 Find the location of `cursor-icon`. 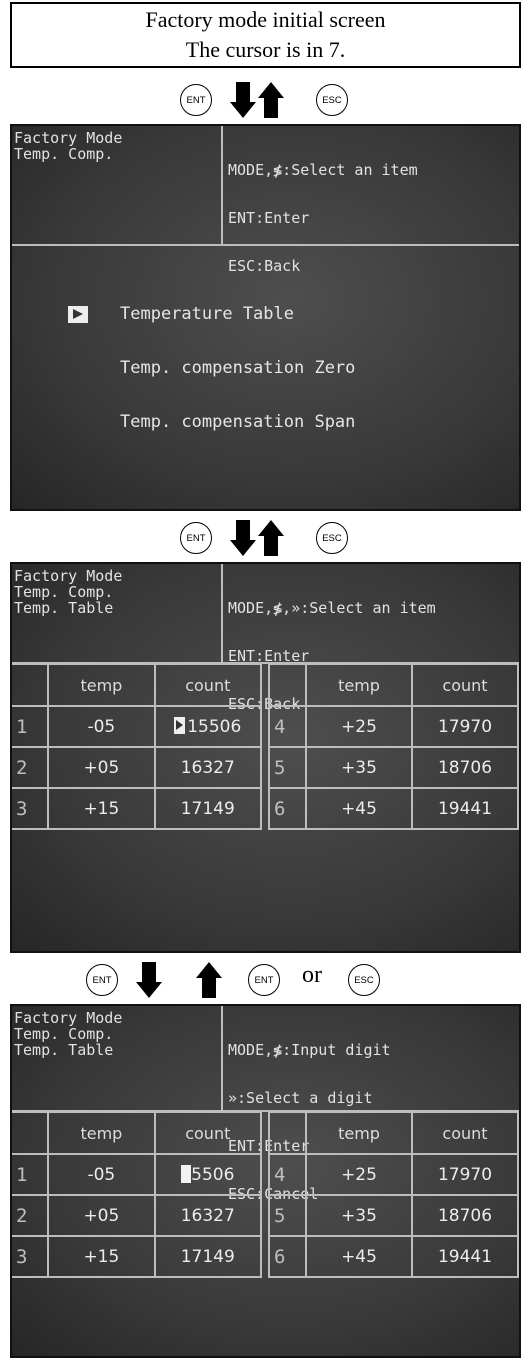

cursor-icon is located at coordinates (180, 725).